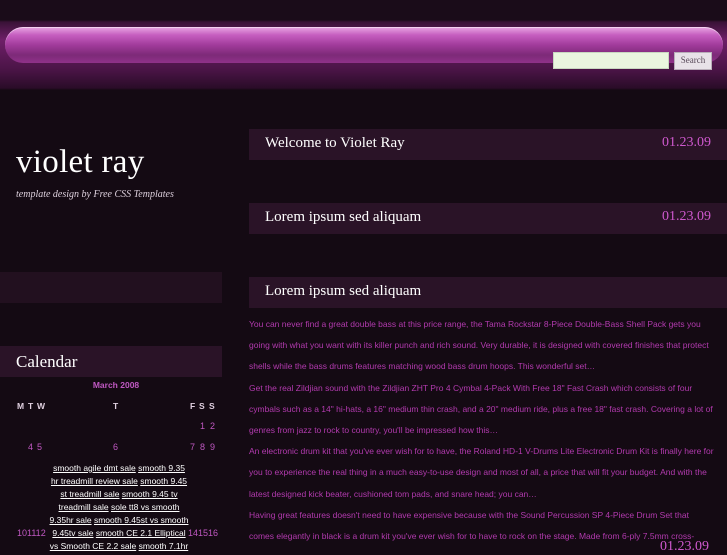 The image size is (727, 555). Describe the element at coordinates (31, 533) in the screenshot. I see `calendar-day: 101112` at that location.